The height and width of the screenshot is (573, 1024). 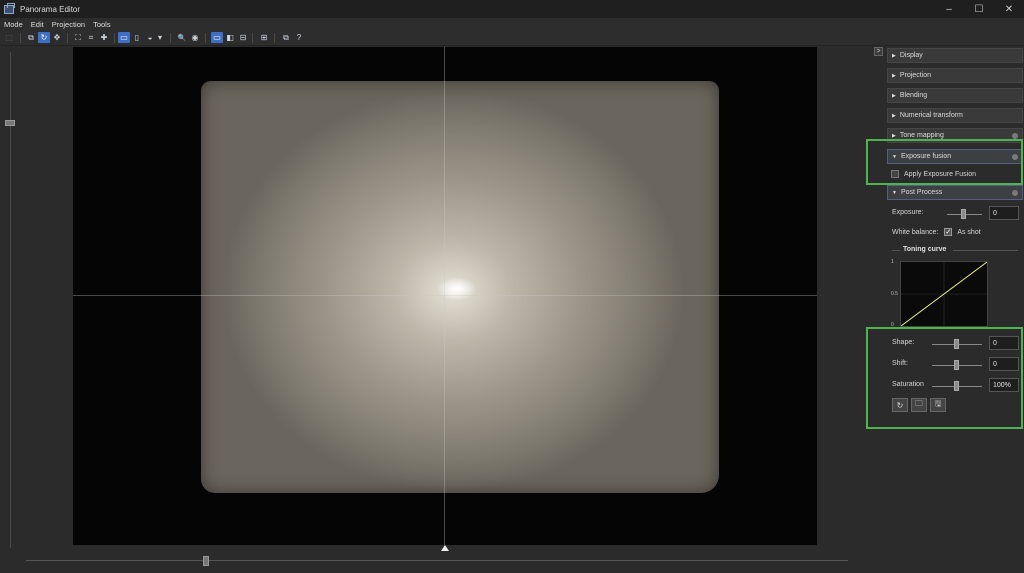 I want to click on vertical-guide-line, so click(x=444, y=296).